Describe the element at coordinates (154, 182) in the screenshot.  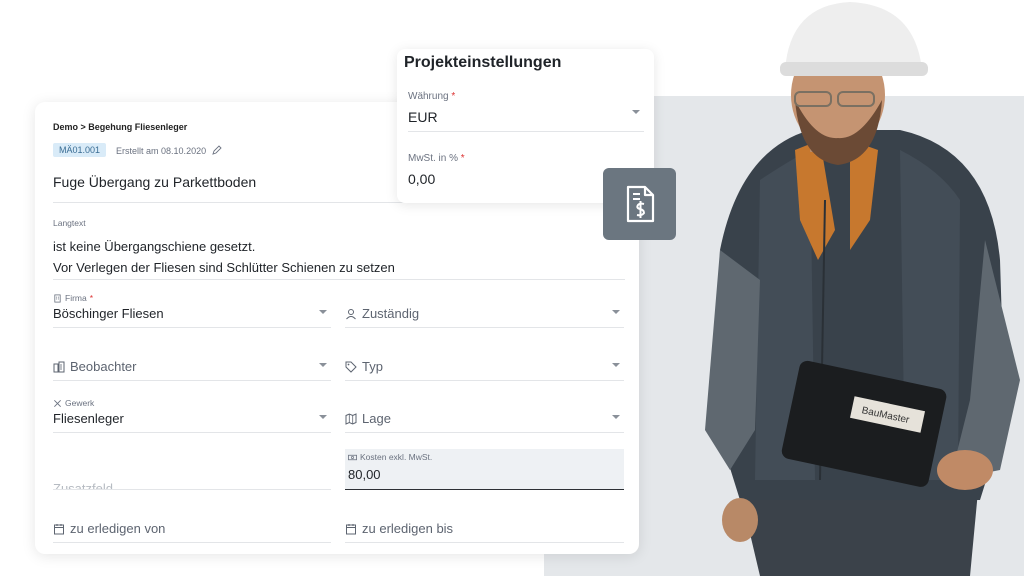
I see `issue-title: Fuge Übergang zu Parkettboden` at that location.